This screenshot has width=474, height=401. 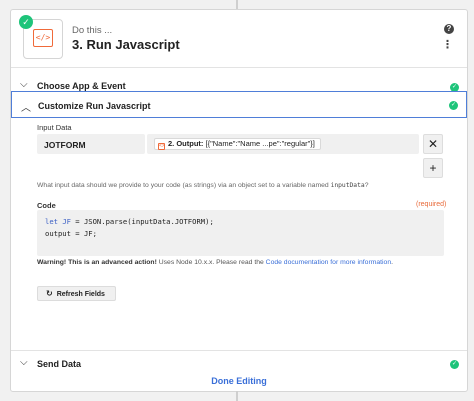 I want to click on code-label: Code, so click(x=46, y=205).